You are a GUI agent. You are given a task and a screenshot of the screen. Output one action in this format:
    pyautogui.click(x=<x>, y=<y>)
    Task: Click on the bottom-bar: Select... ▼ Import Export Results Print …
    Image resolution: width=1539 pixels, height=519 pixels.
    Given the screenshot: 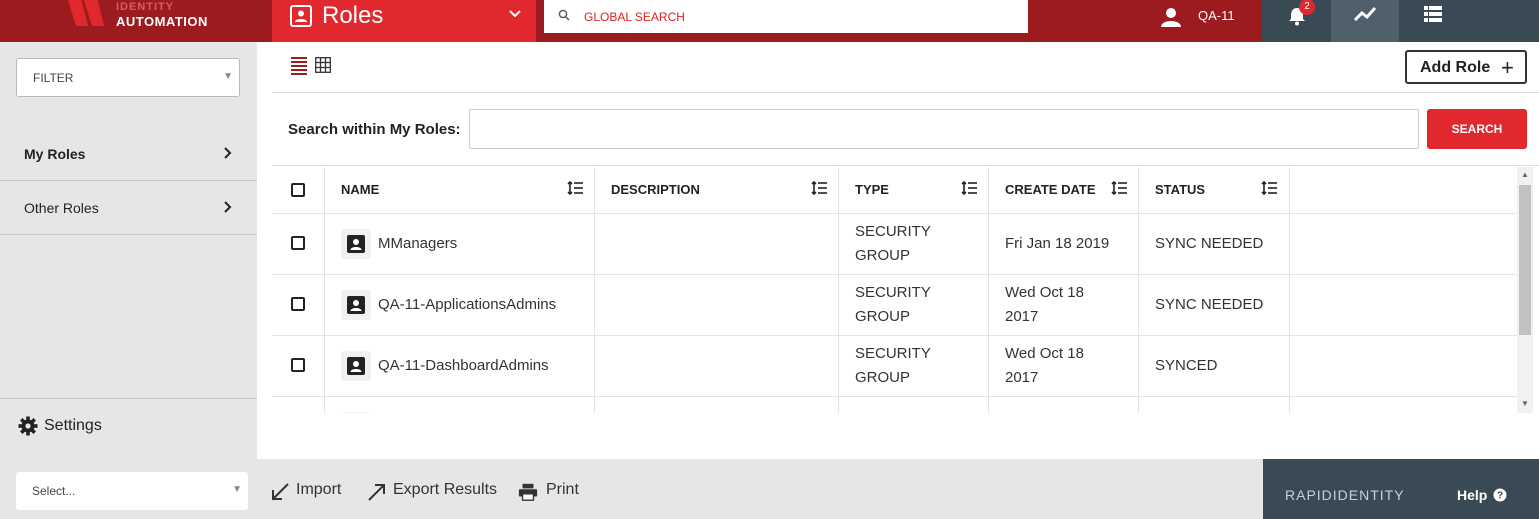 What is the action you would take?
    pyautogui.click(x=769, y=489)
    